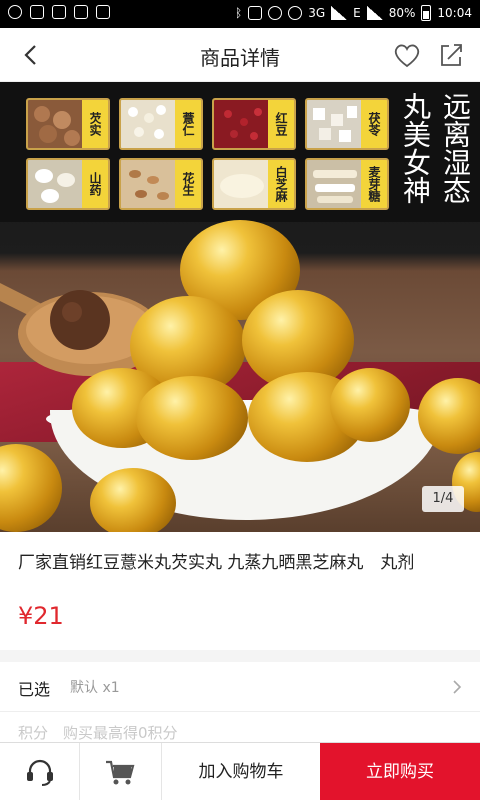  Describe the element at coordinates (451, 55) in the screenshot. I see `share-icon` at that location.